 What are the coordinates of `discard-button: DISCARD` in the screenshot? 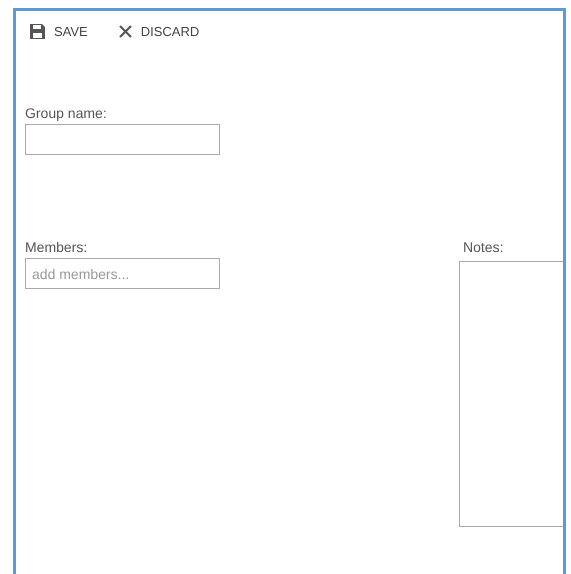 It's located at (159, 31).